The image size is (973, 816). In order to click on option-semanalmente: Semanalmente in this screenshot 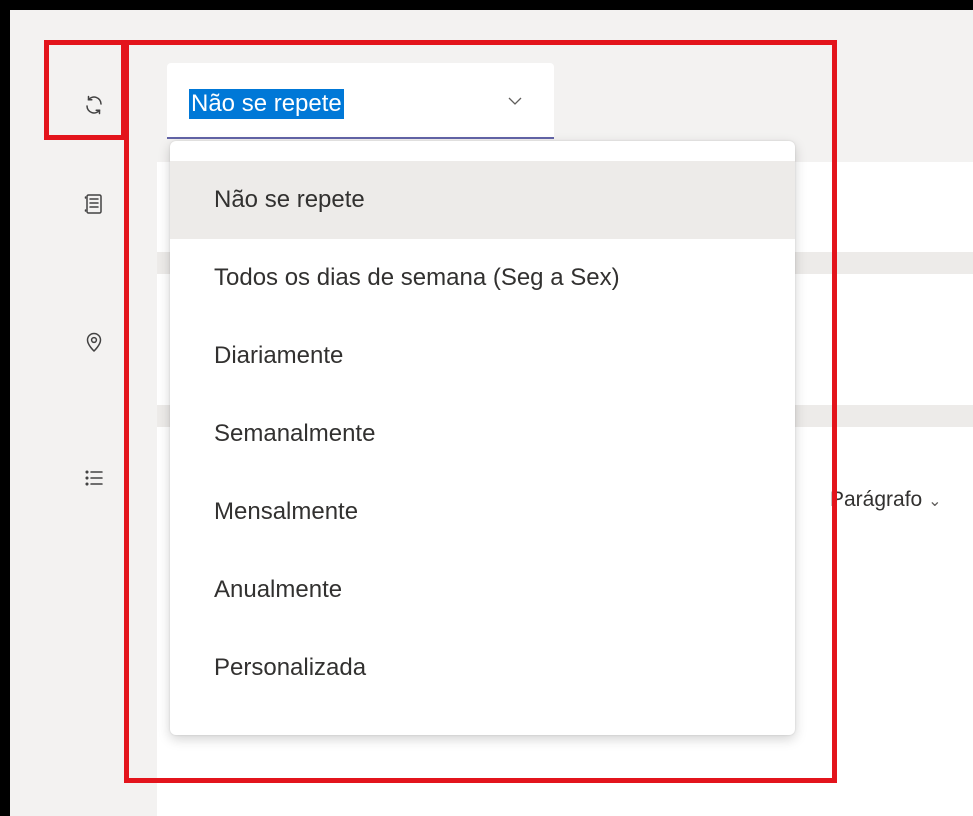, I will do `click(482, 434)`.